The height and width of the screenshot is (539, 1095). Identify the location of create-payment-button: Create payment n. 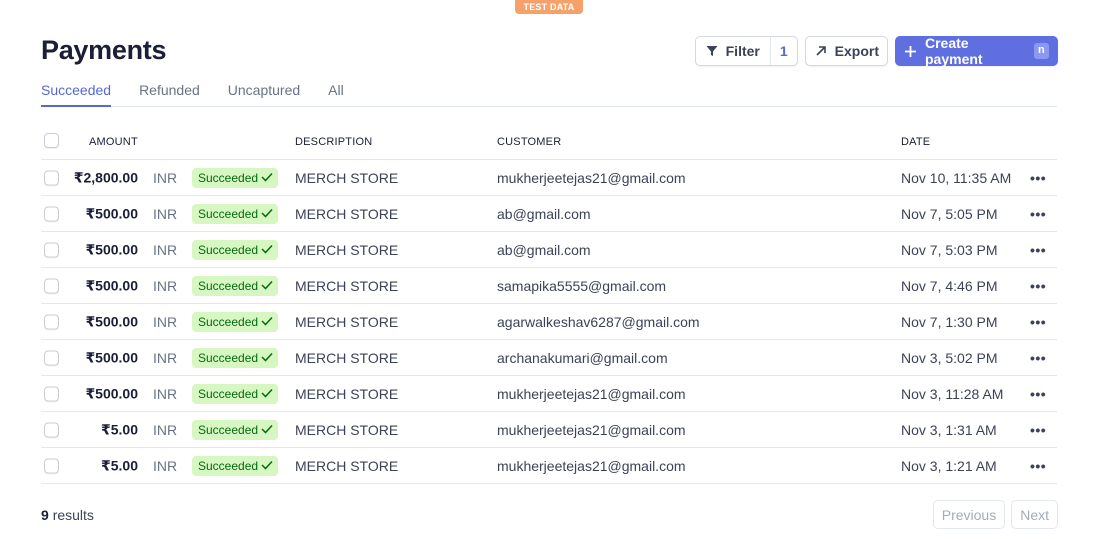
(976, 51).